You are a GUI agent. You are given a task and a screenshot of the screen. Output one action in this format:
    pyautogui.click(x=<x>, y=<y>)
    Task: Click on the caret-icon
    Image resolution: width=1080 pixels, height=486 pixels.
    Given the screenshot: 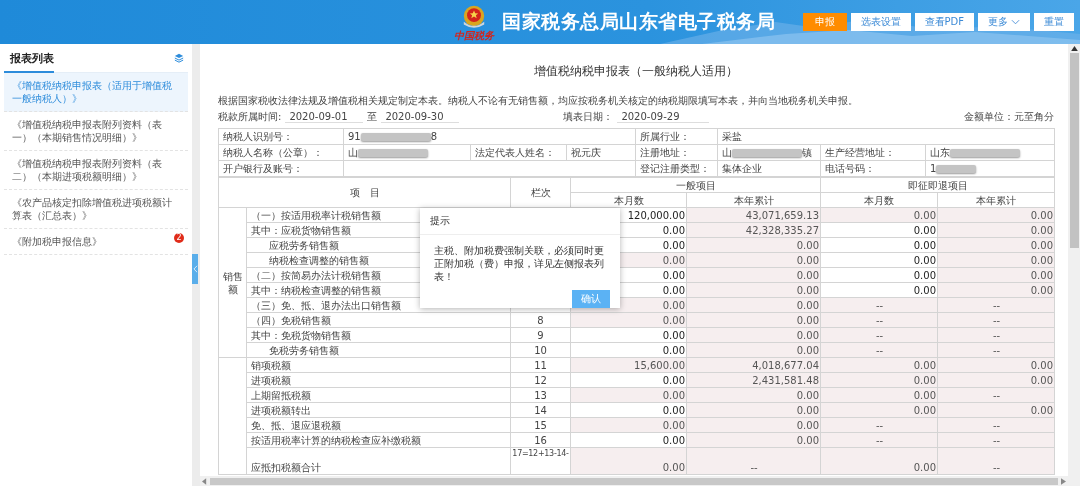 What is the action you would take?
    pyautogui.click(x=1015, y=22)
    